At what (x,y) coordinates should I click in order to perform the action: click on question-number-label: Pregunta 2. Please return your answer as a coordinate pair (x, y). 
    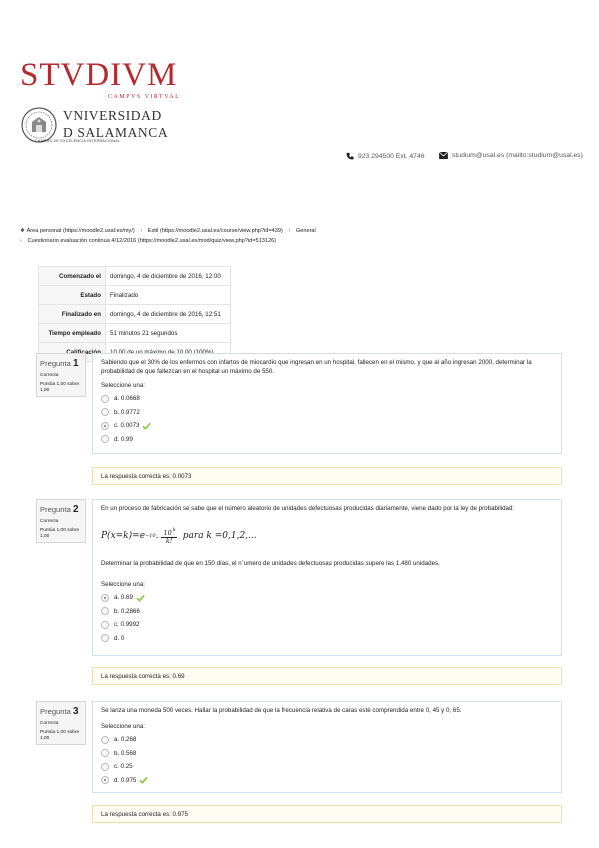
    Looking at the image, I should click on (59, 509).